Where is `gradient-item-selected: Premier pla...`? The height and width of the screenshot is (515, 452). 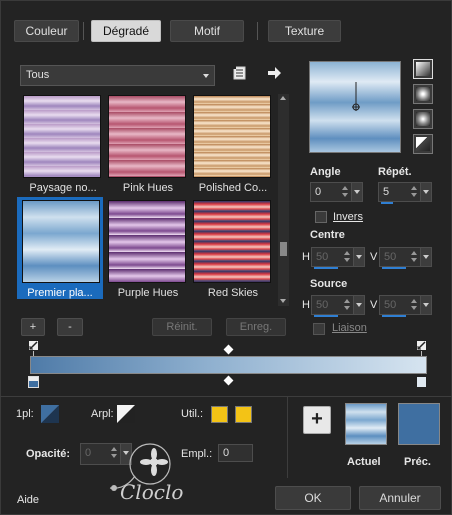 gradient-item-selected: Premier pla... is located at coordinates (60, 248).